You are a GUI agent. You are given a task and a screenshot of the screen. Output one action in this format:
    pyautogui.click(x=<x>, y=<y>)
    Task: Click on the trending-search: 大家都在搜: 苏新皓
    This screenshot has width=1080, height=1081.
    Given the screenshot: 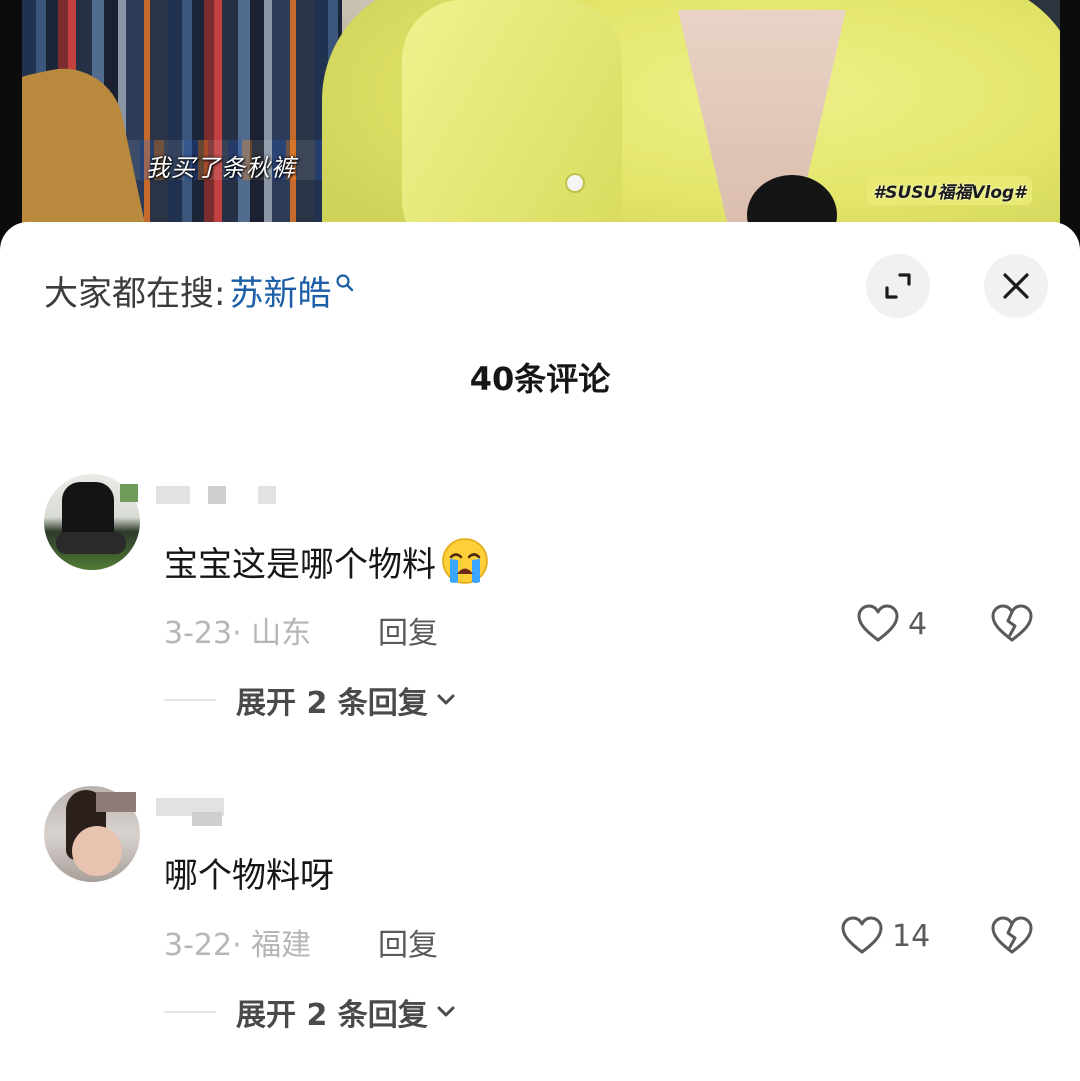 What is the action you would take?
    pyautogui.click(x=199, y=290)
    